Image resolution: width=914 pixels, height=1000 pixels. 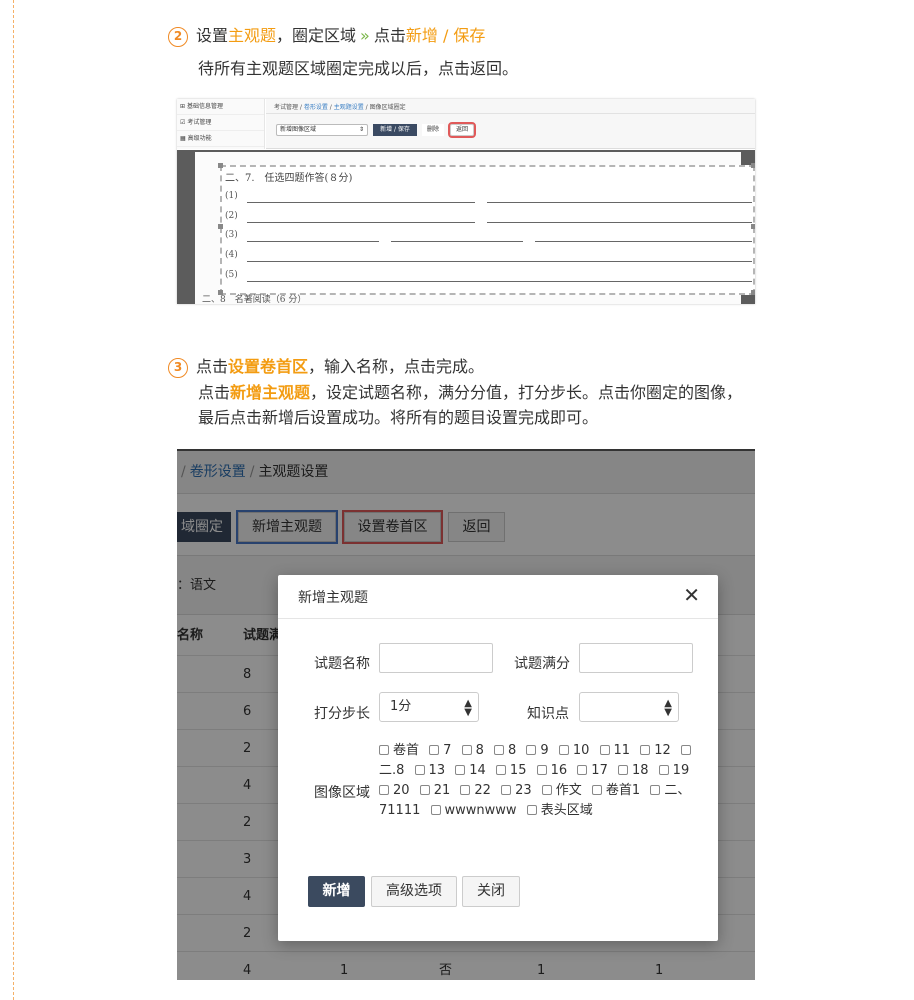 I want to click on step-3-heading: 3 点击设置卷首区，输入名称，点击完成。, so click(x=326, y=367).